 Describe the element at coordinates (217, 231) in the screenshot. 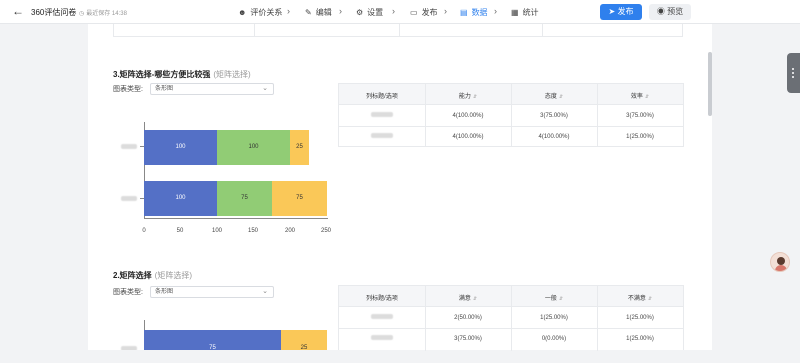

I see `x-tick-label: 100` at that location.